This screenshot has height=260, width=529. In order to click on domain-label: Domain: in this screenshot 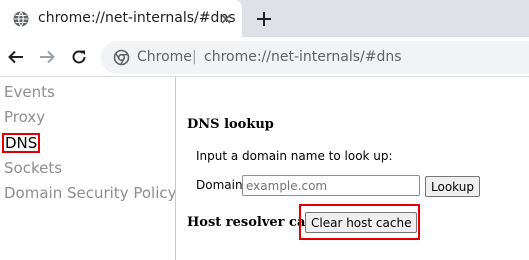, I will do `click(221, 185)`.